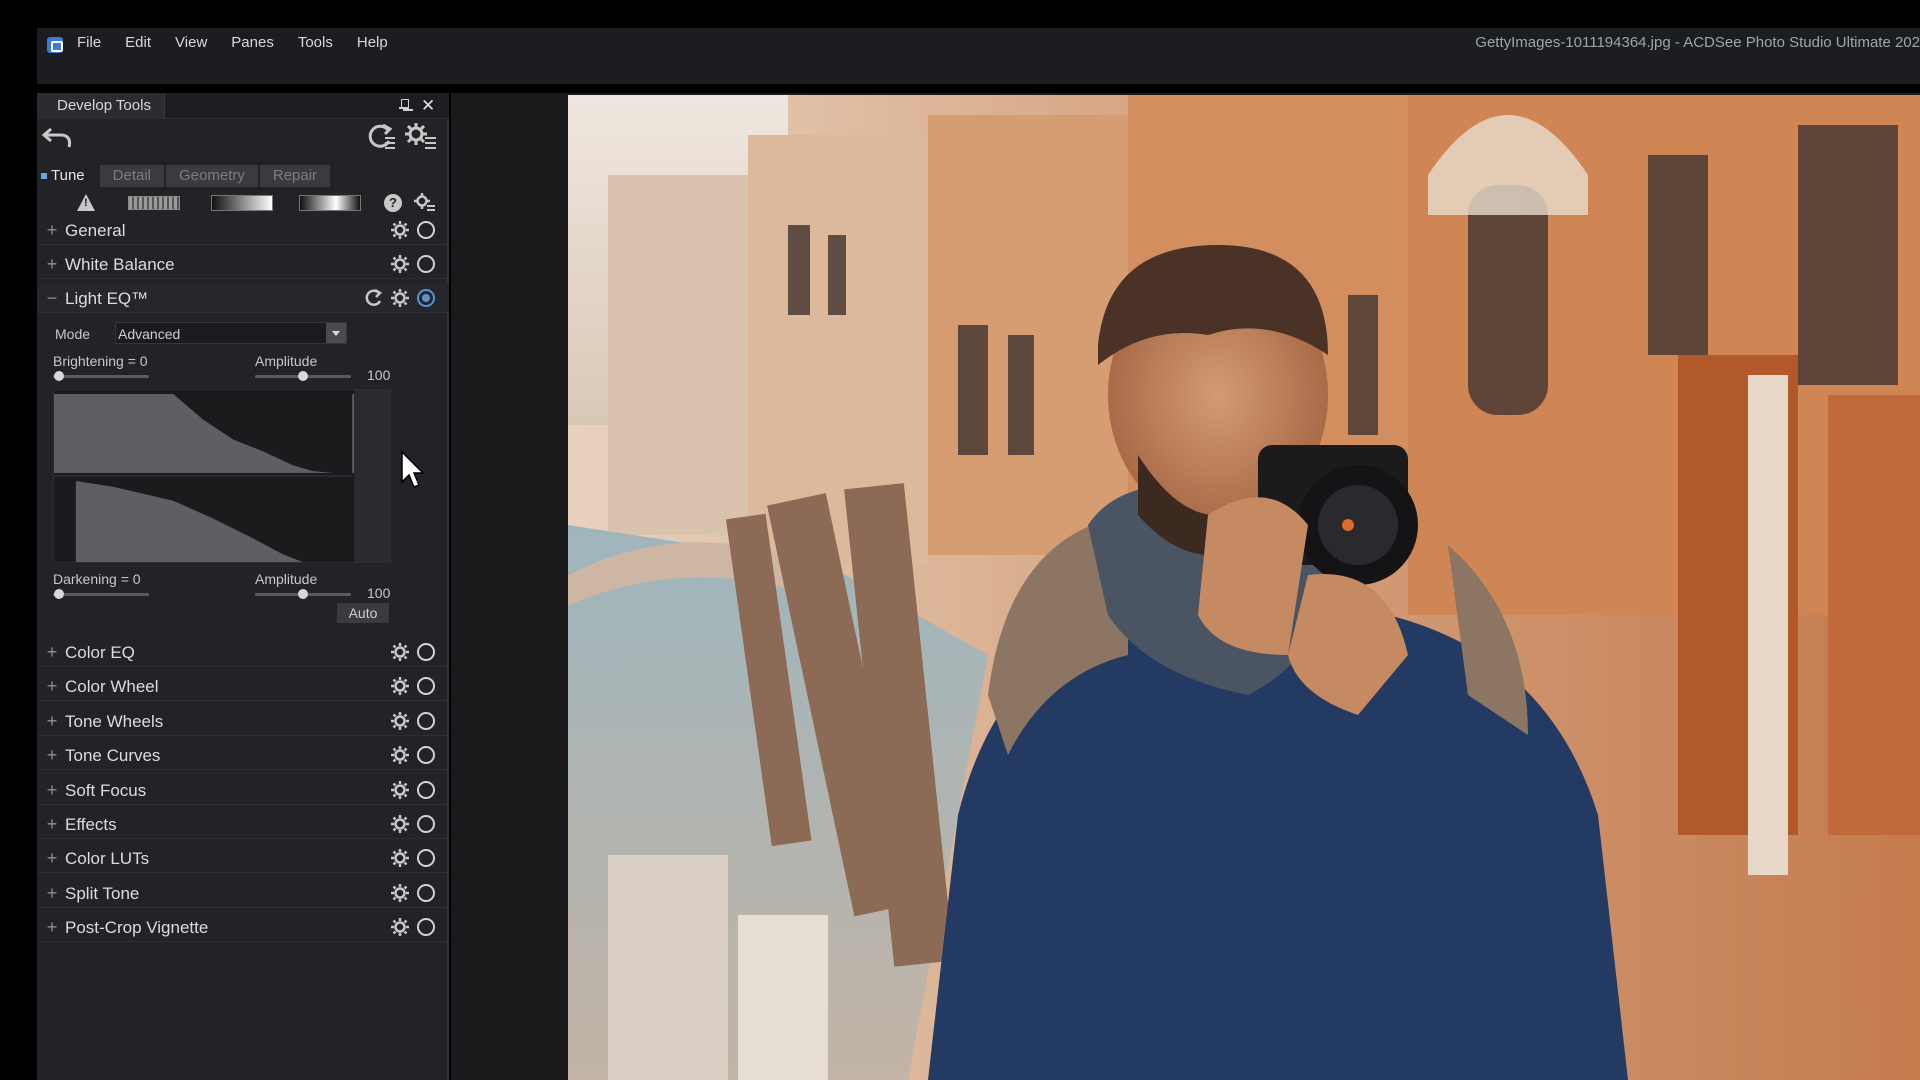 The width and height of the screenshot is (1920, 1080). Describe the element at coordinates (59, 594) in the screenshot. I see `darkening-slider-thumb` at that location.